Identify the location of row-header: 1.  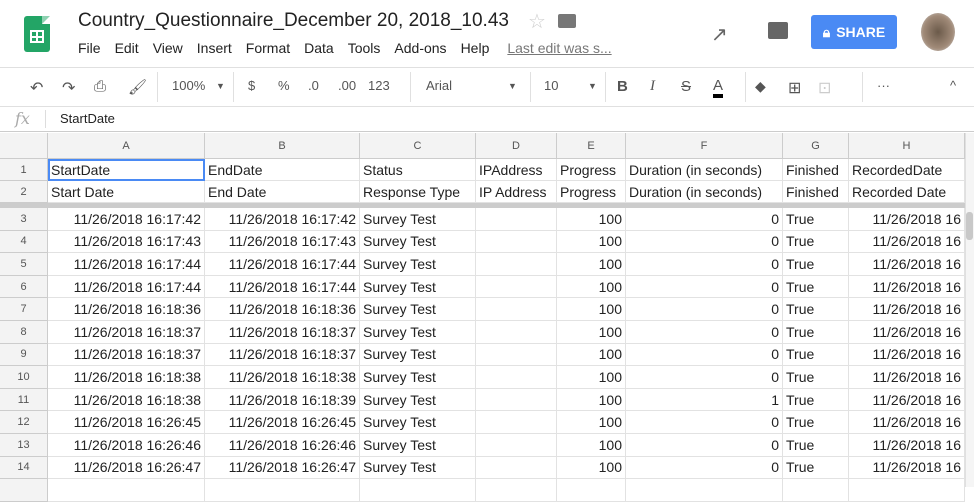
(24, 170).